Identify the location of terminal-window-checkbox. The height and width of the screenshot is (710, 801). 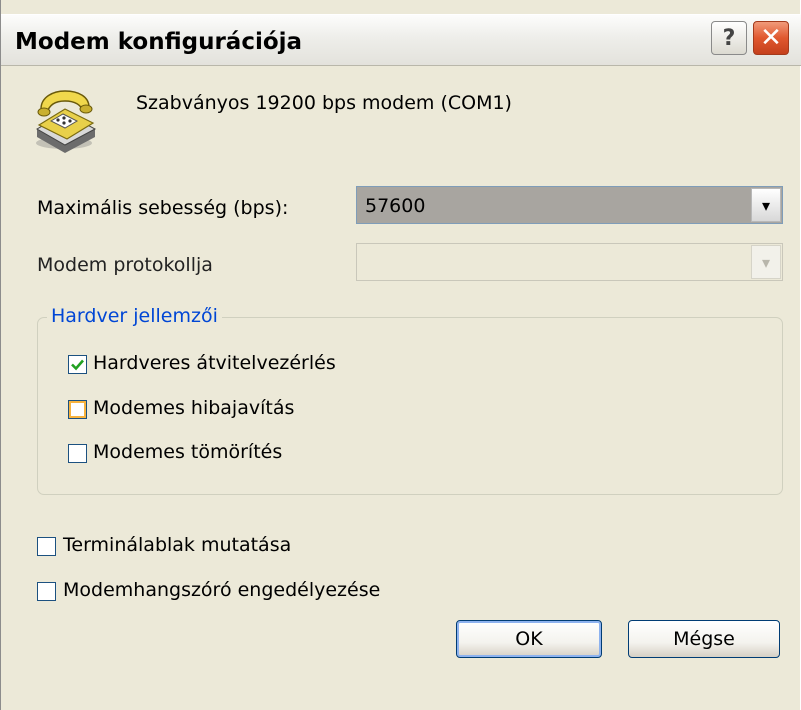
(46, 546).